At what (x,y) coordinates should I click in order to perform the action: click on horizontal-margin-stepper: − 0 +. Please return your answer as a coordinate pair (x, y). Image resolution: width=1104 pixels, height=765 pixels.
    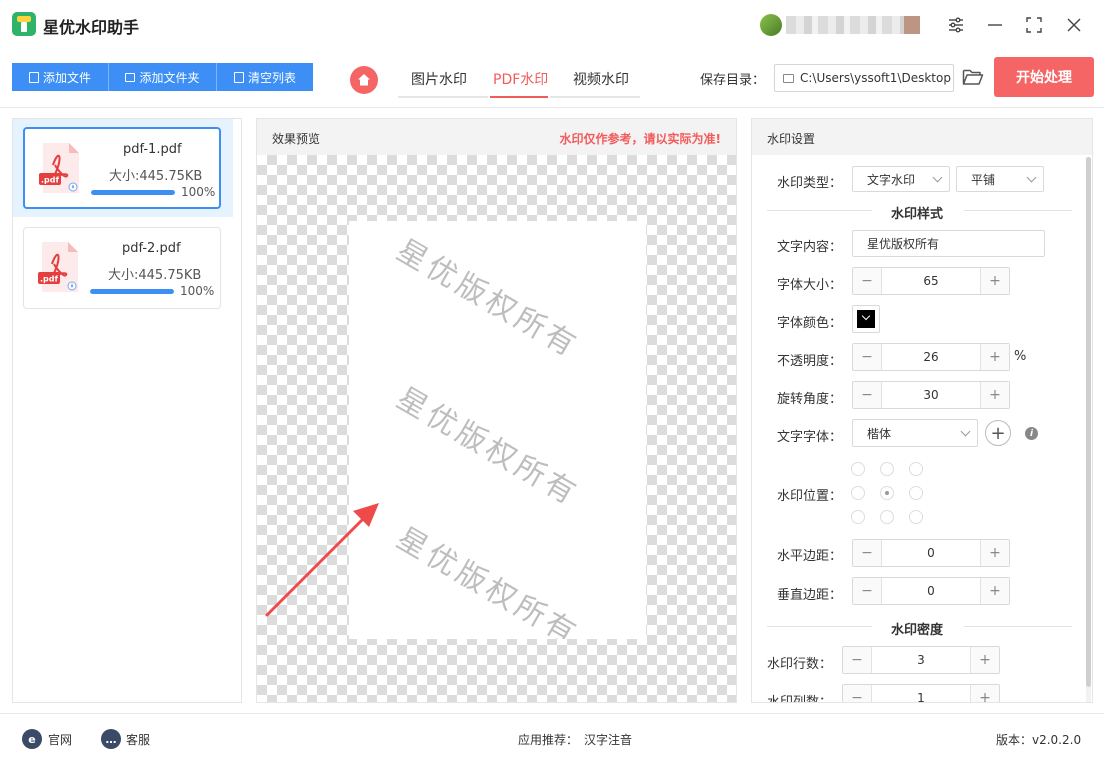
    Looking at the image, I should click on (931, 553).